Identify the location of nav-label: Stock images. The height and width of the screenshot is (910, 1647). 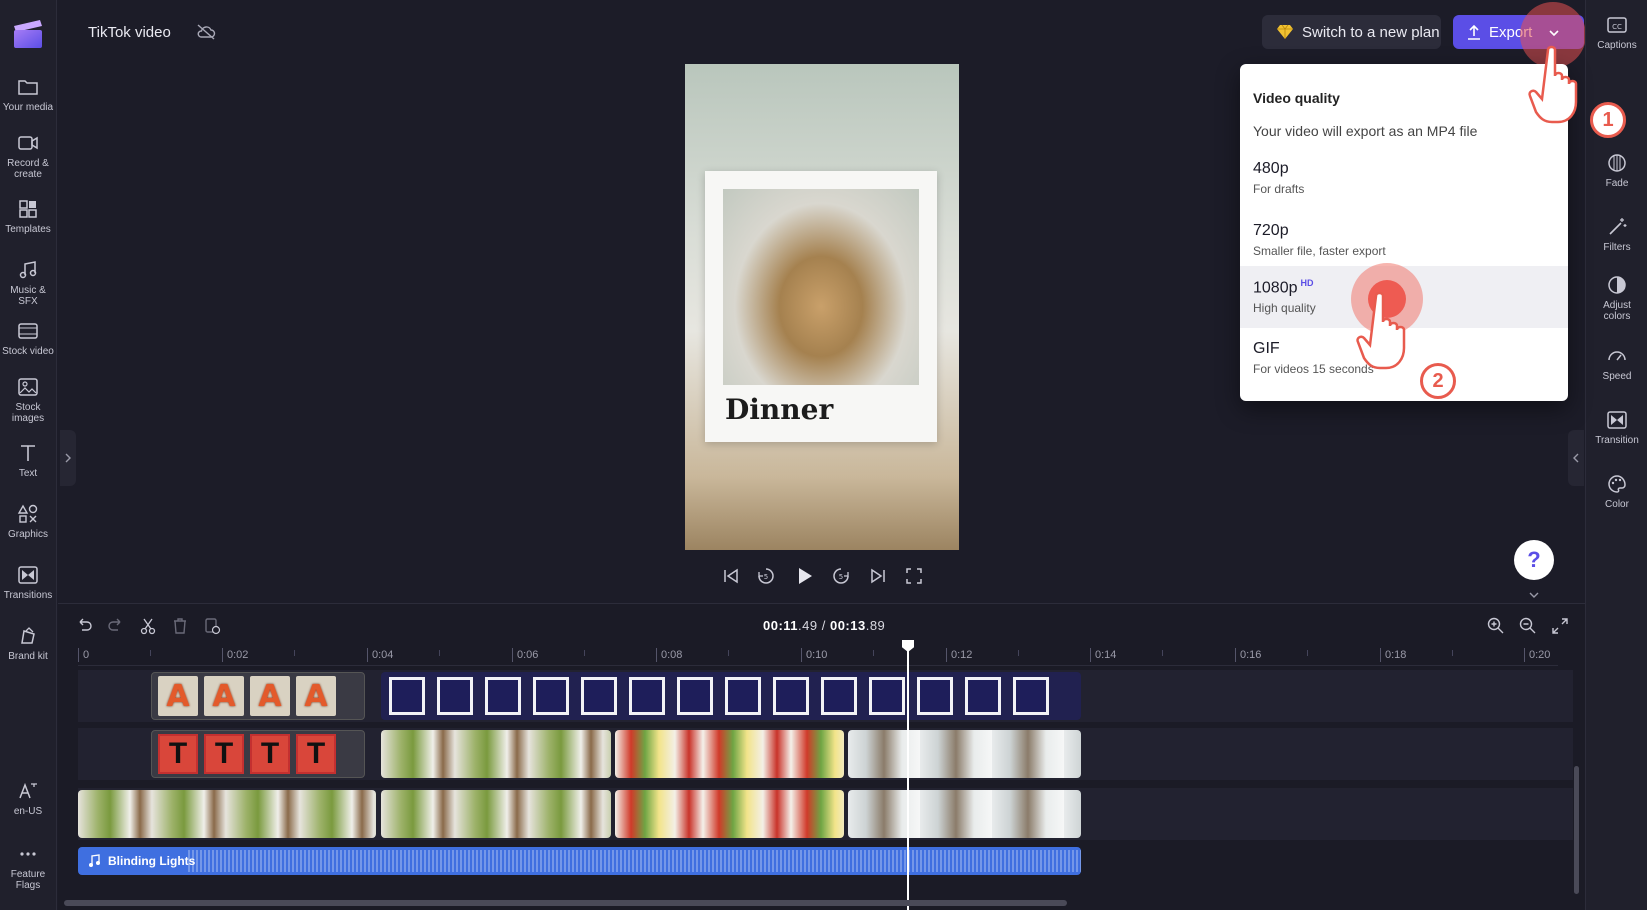
(28, 413).